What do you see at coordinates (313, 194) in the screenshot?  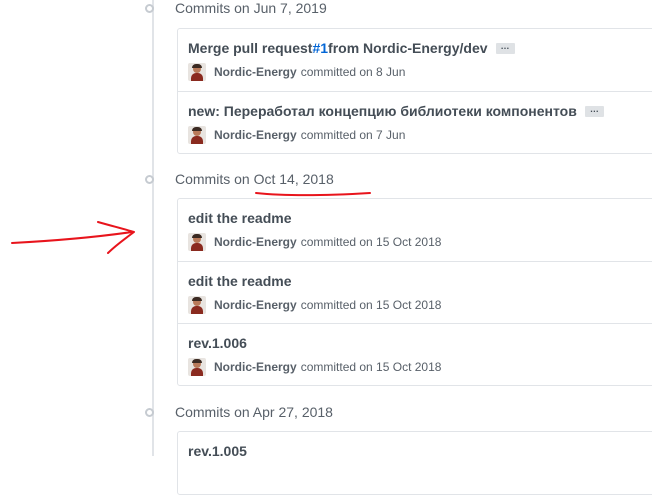 I see `date-underline-annotation` at bounding box center [313, 194].